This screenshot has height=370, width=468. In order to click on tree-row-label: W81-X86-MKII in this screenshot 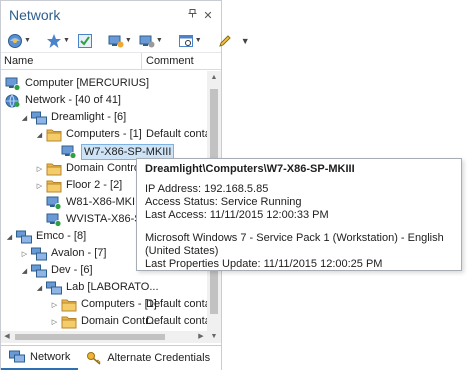, I will do `click(102, 202)`.